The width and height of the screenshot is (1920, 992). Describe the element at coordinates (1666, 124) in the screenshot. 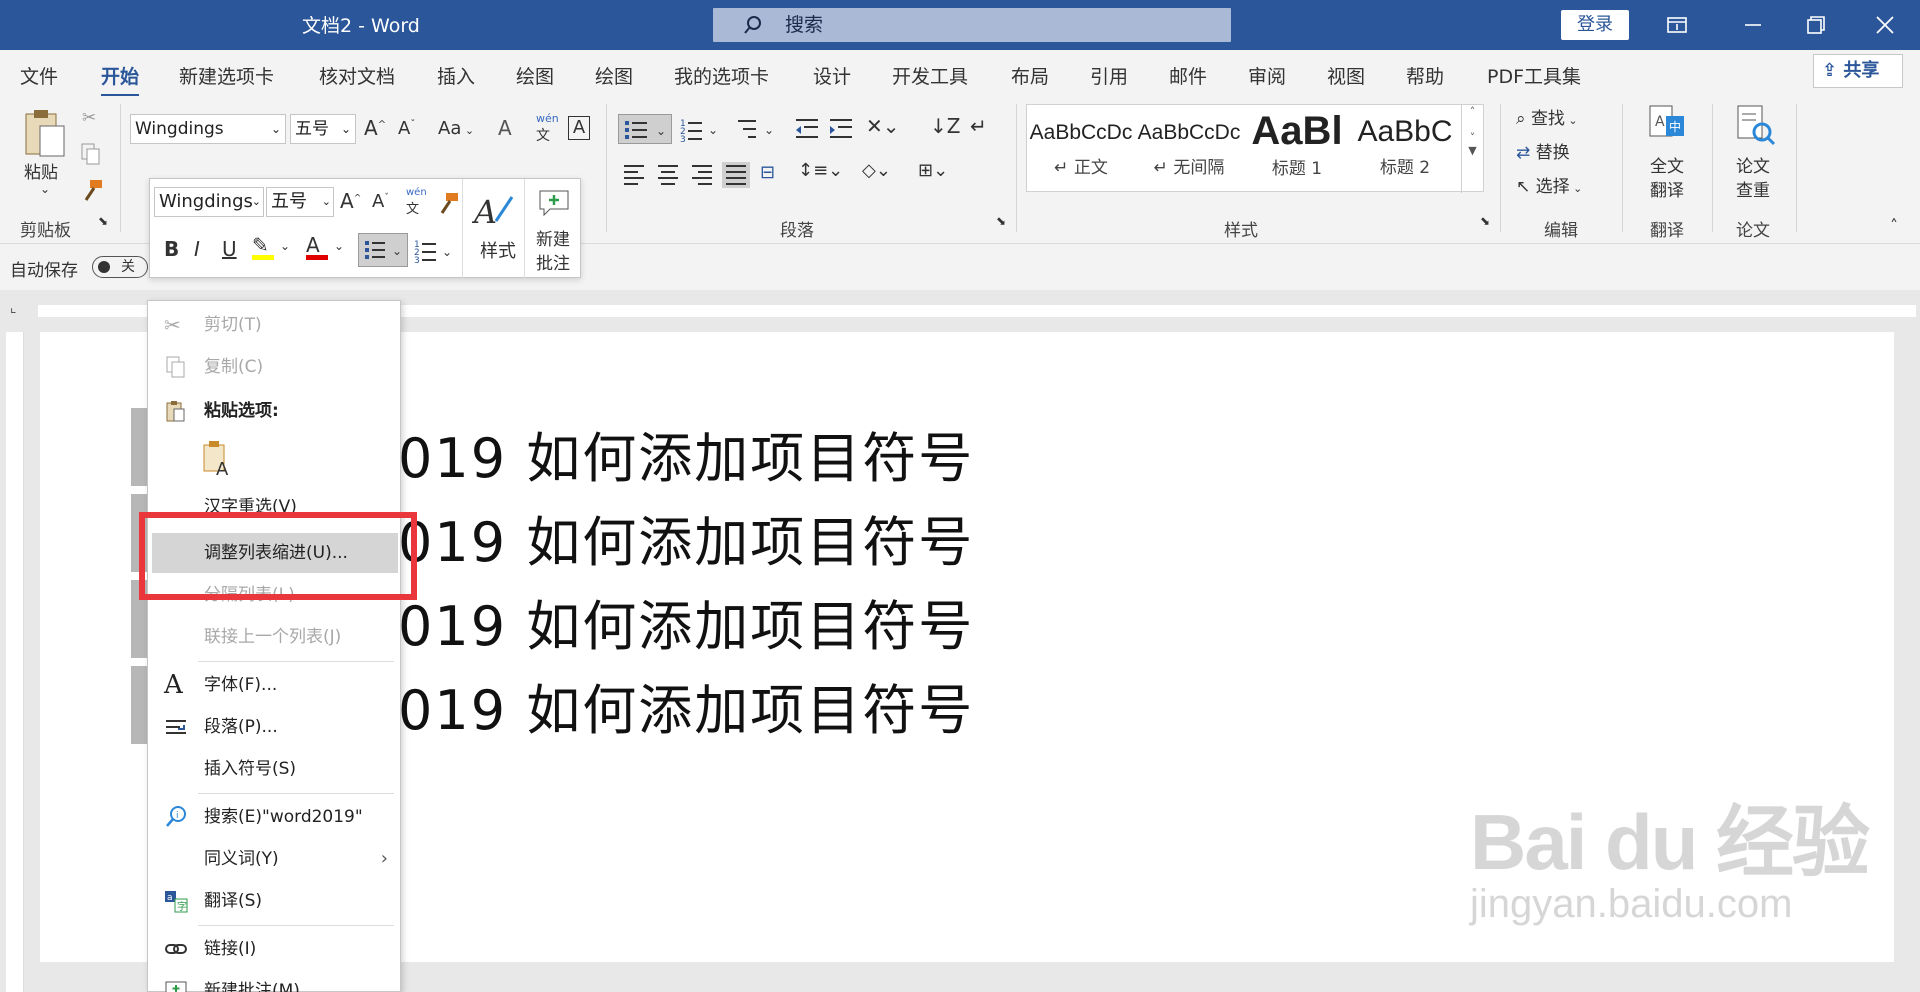

I see `translate-doc-icon: A中` at that location.